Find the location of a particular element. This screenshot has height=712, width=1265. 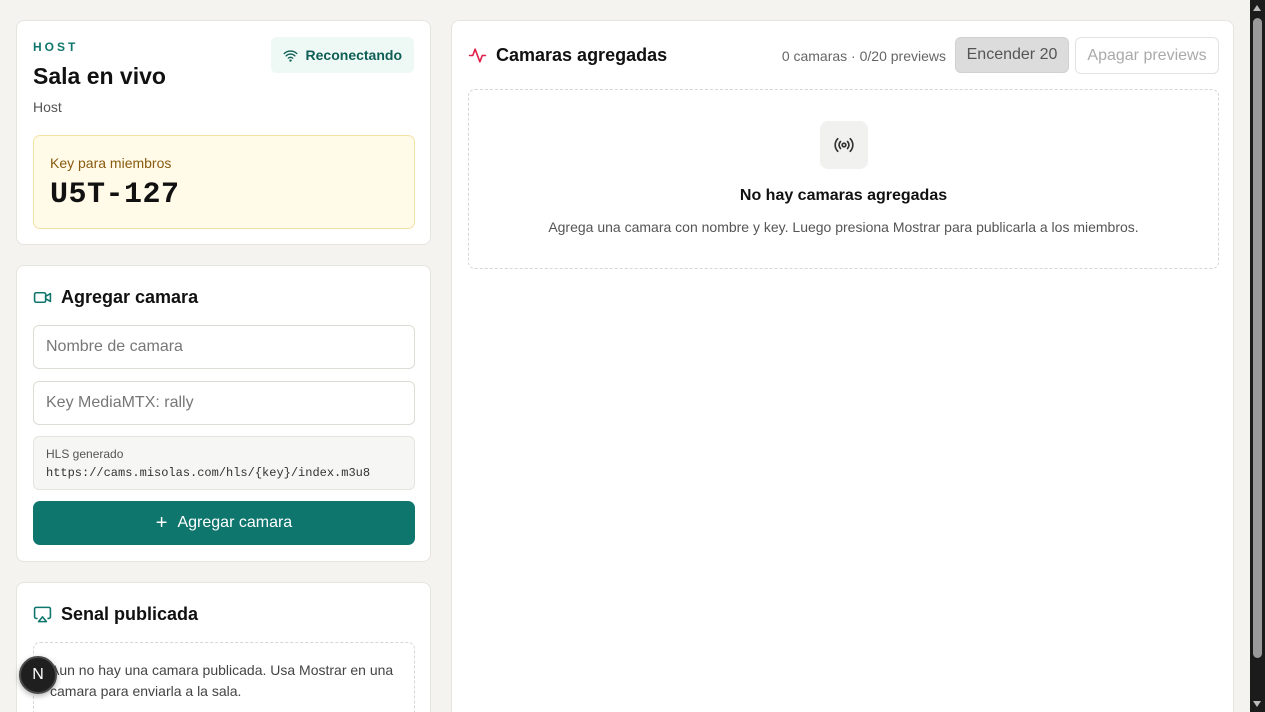

cameras-stats: 0 camaras · 0/20 previews is located at coordinates (863, 56).